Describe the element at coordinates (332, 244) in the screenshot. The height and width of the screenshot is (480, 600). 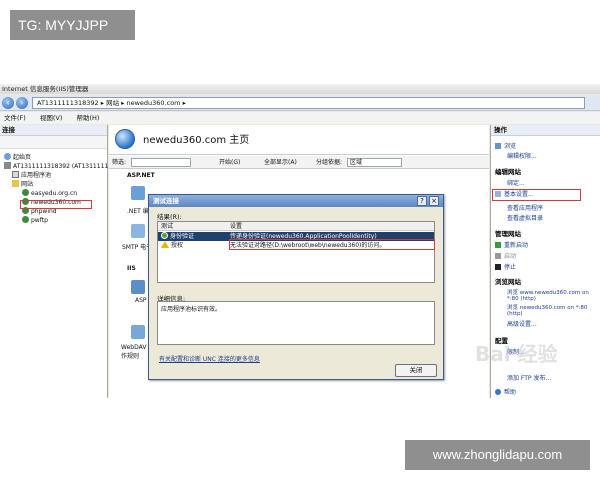
I see `highlight-authorization-row` at that location.